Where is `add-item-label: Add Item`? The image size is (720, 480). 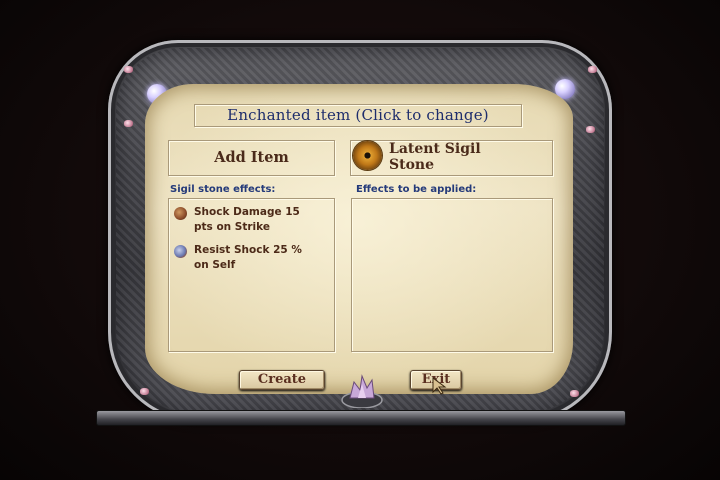 add-item-label: Add Item is located at coordinates (251, 157).